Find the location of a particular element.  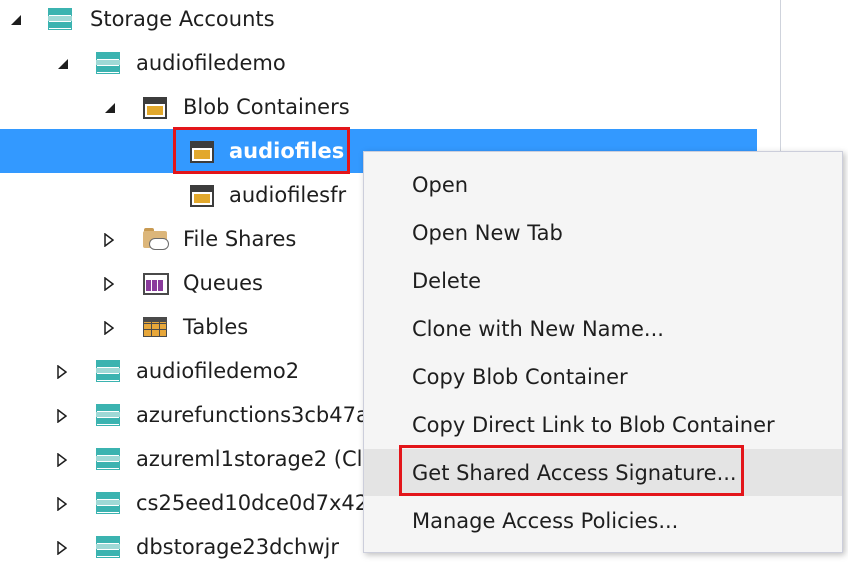

queues-icon is located at coordinates (156, 283).